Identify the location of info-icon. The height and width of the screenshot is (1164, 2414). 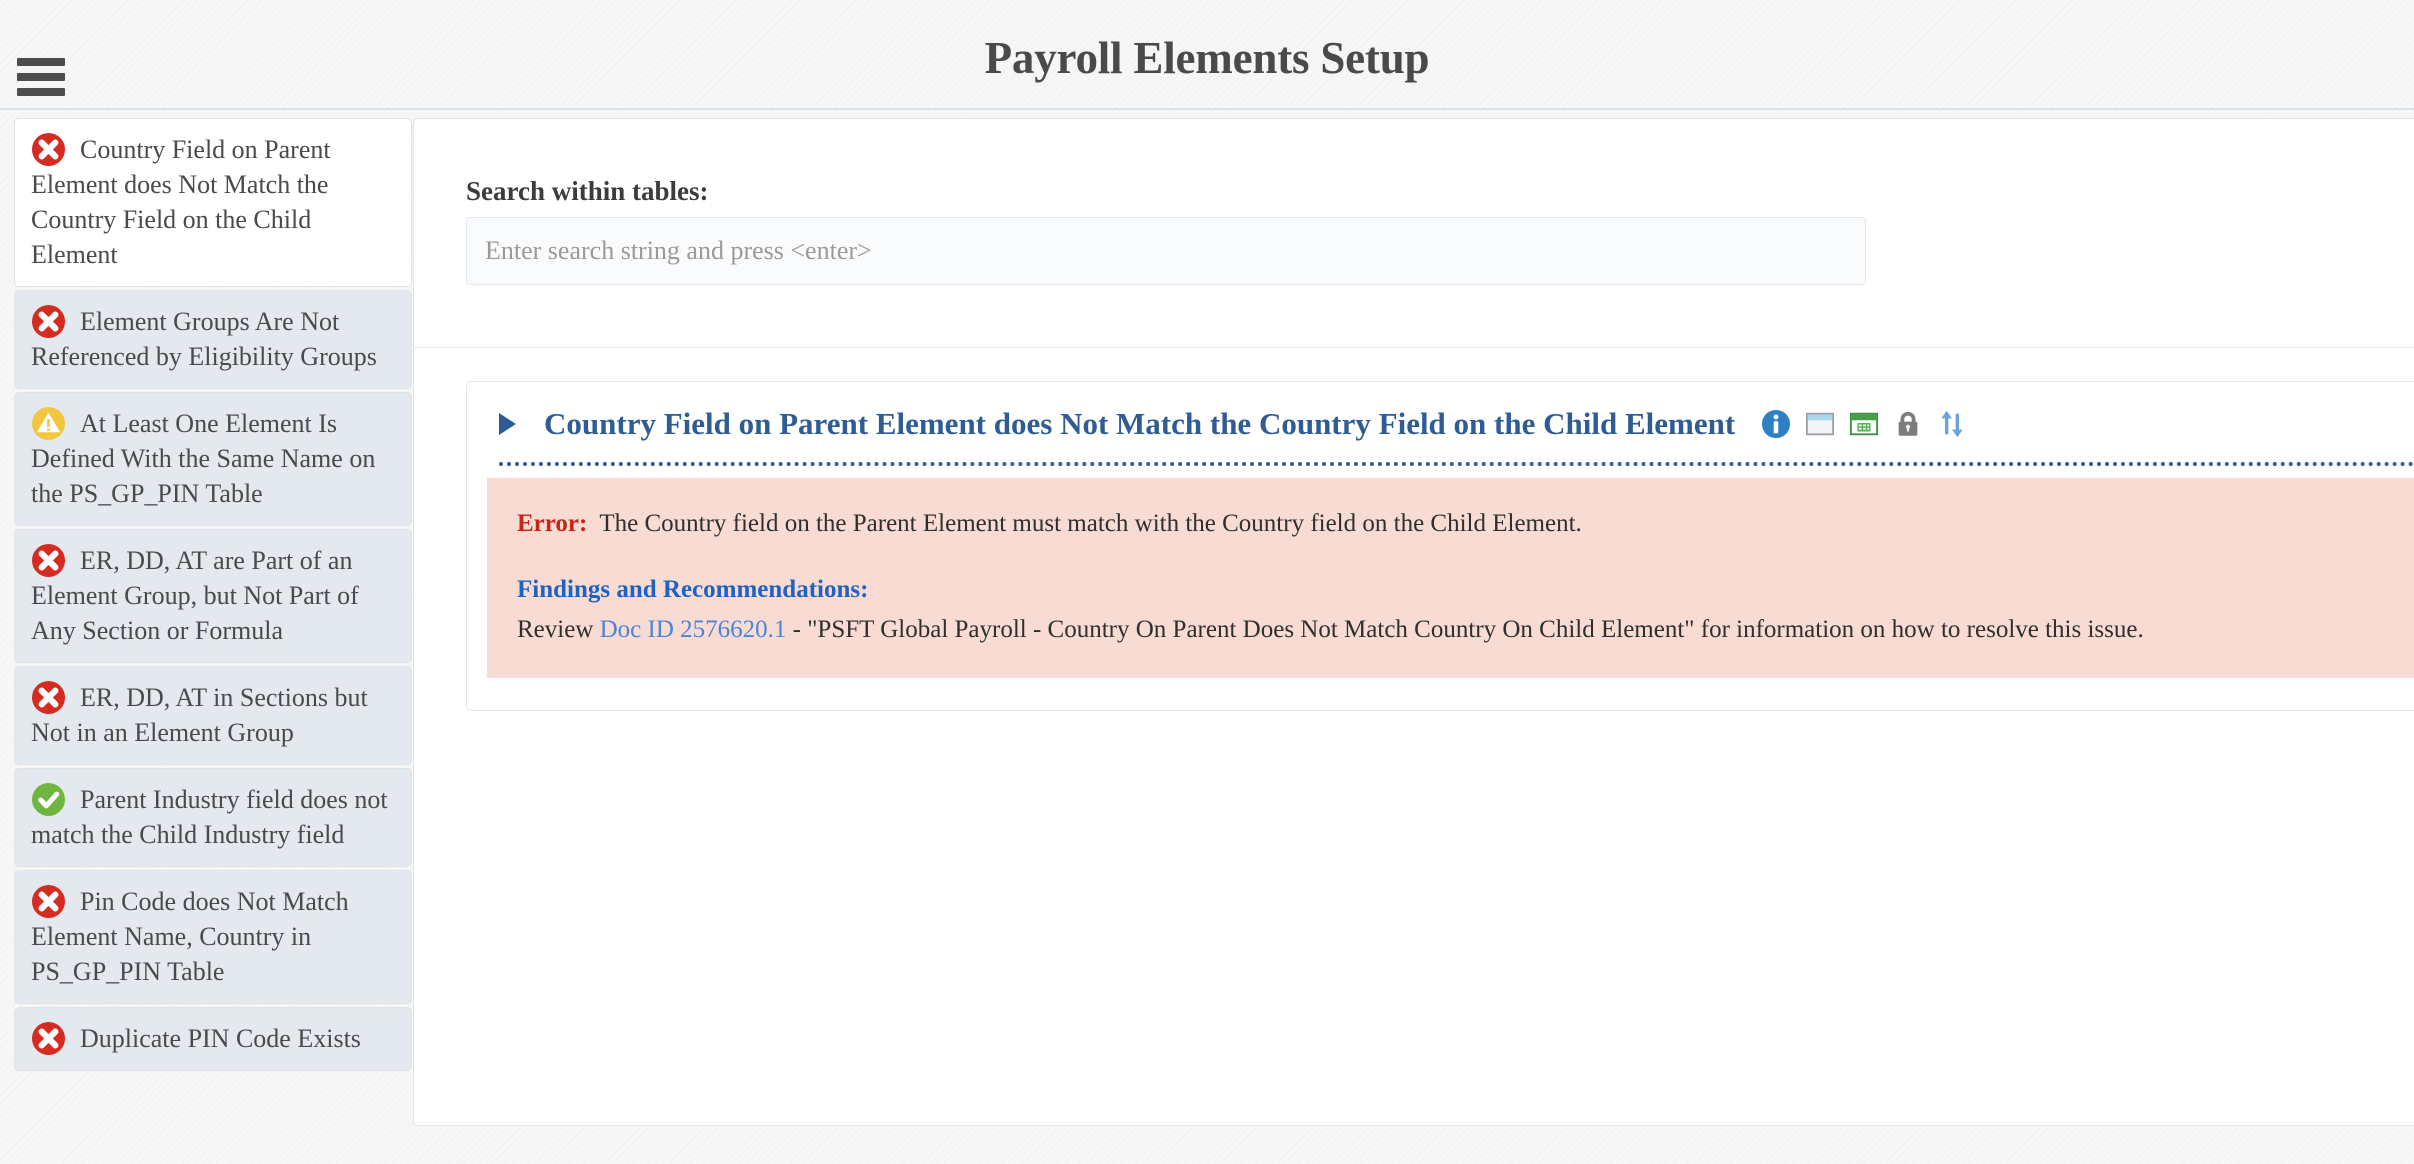
(1776, 424).